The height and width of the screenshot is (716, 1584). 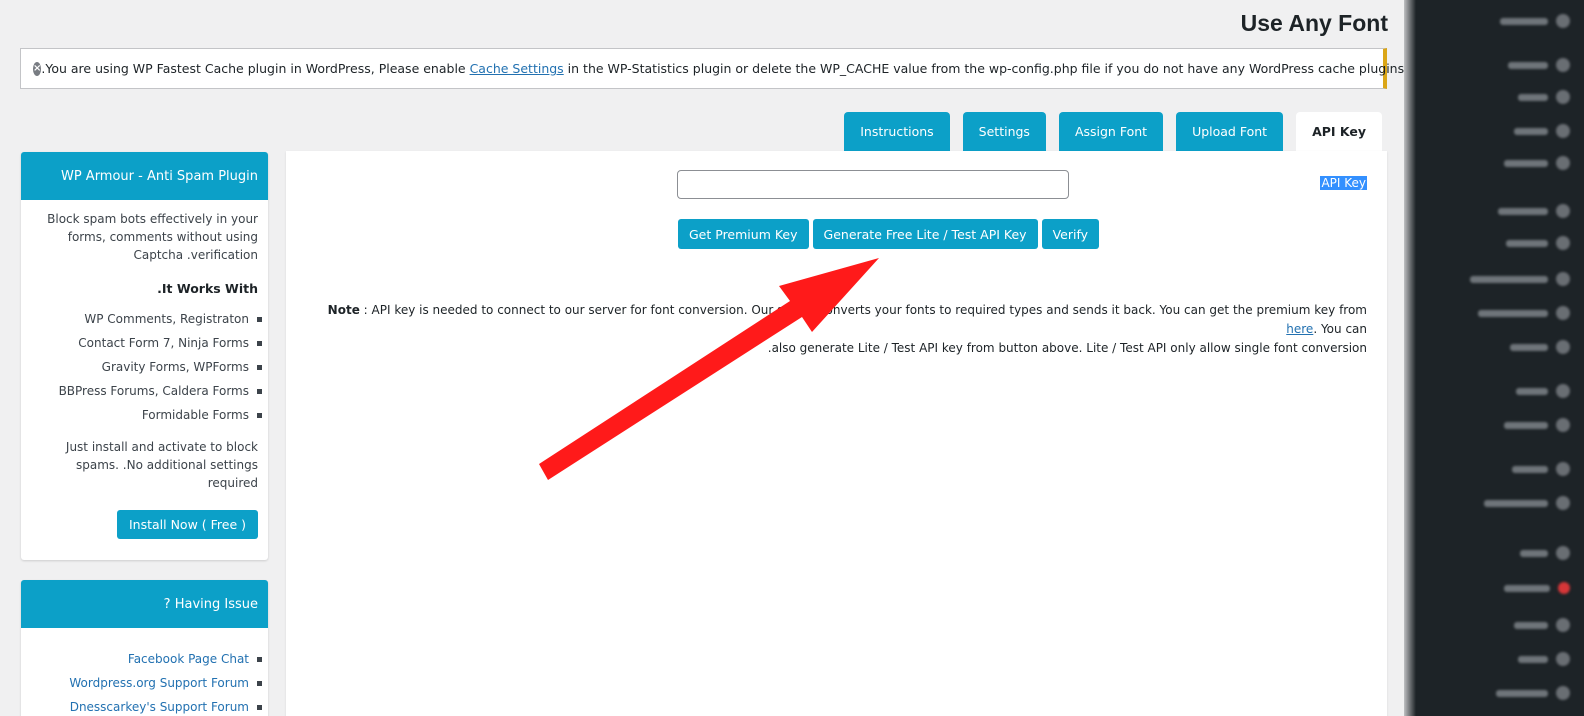 I want to click on generate-free-key-button: Generate Free Lite / Test API Key, so click(x=925, y=234).